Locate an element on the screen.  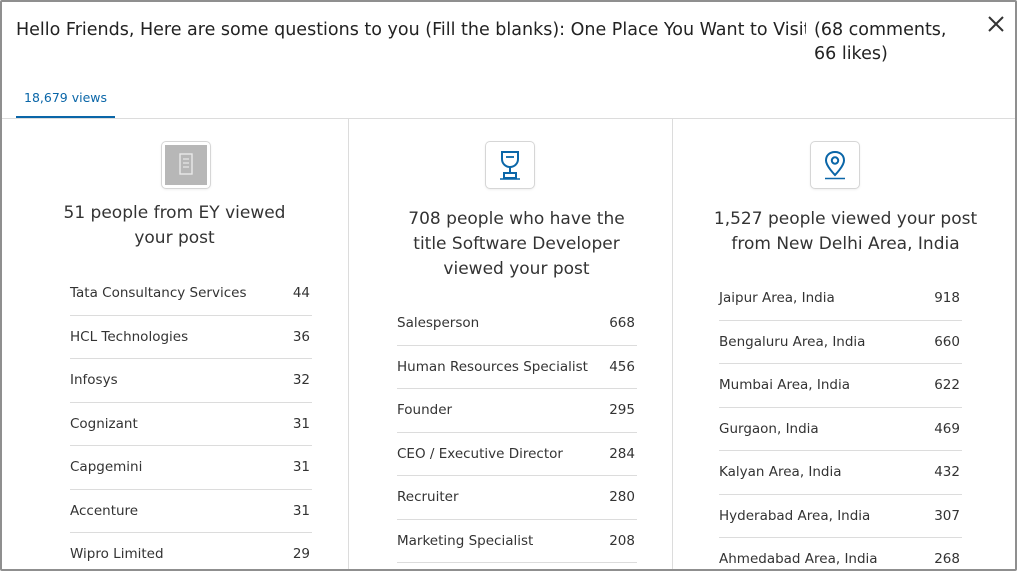
list-item-label: Ahmedabad Area, India is located at coordinates (798, 559).